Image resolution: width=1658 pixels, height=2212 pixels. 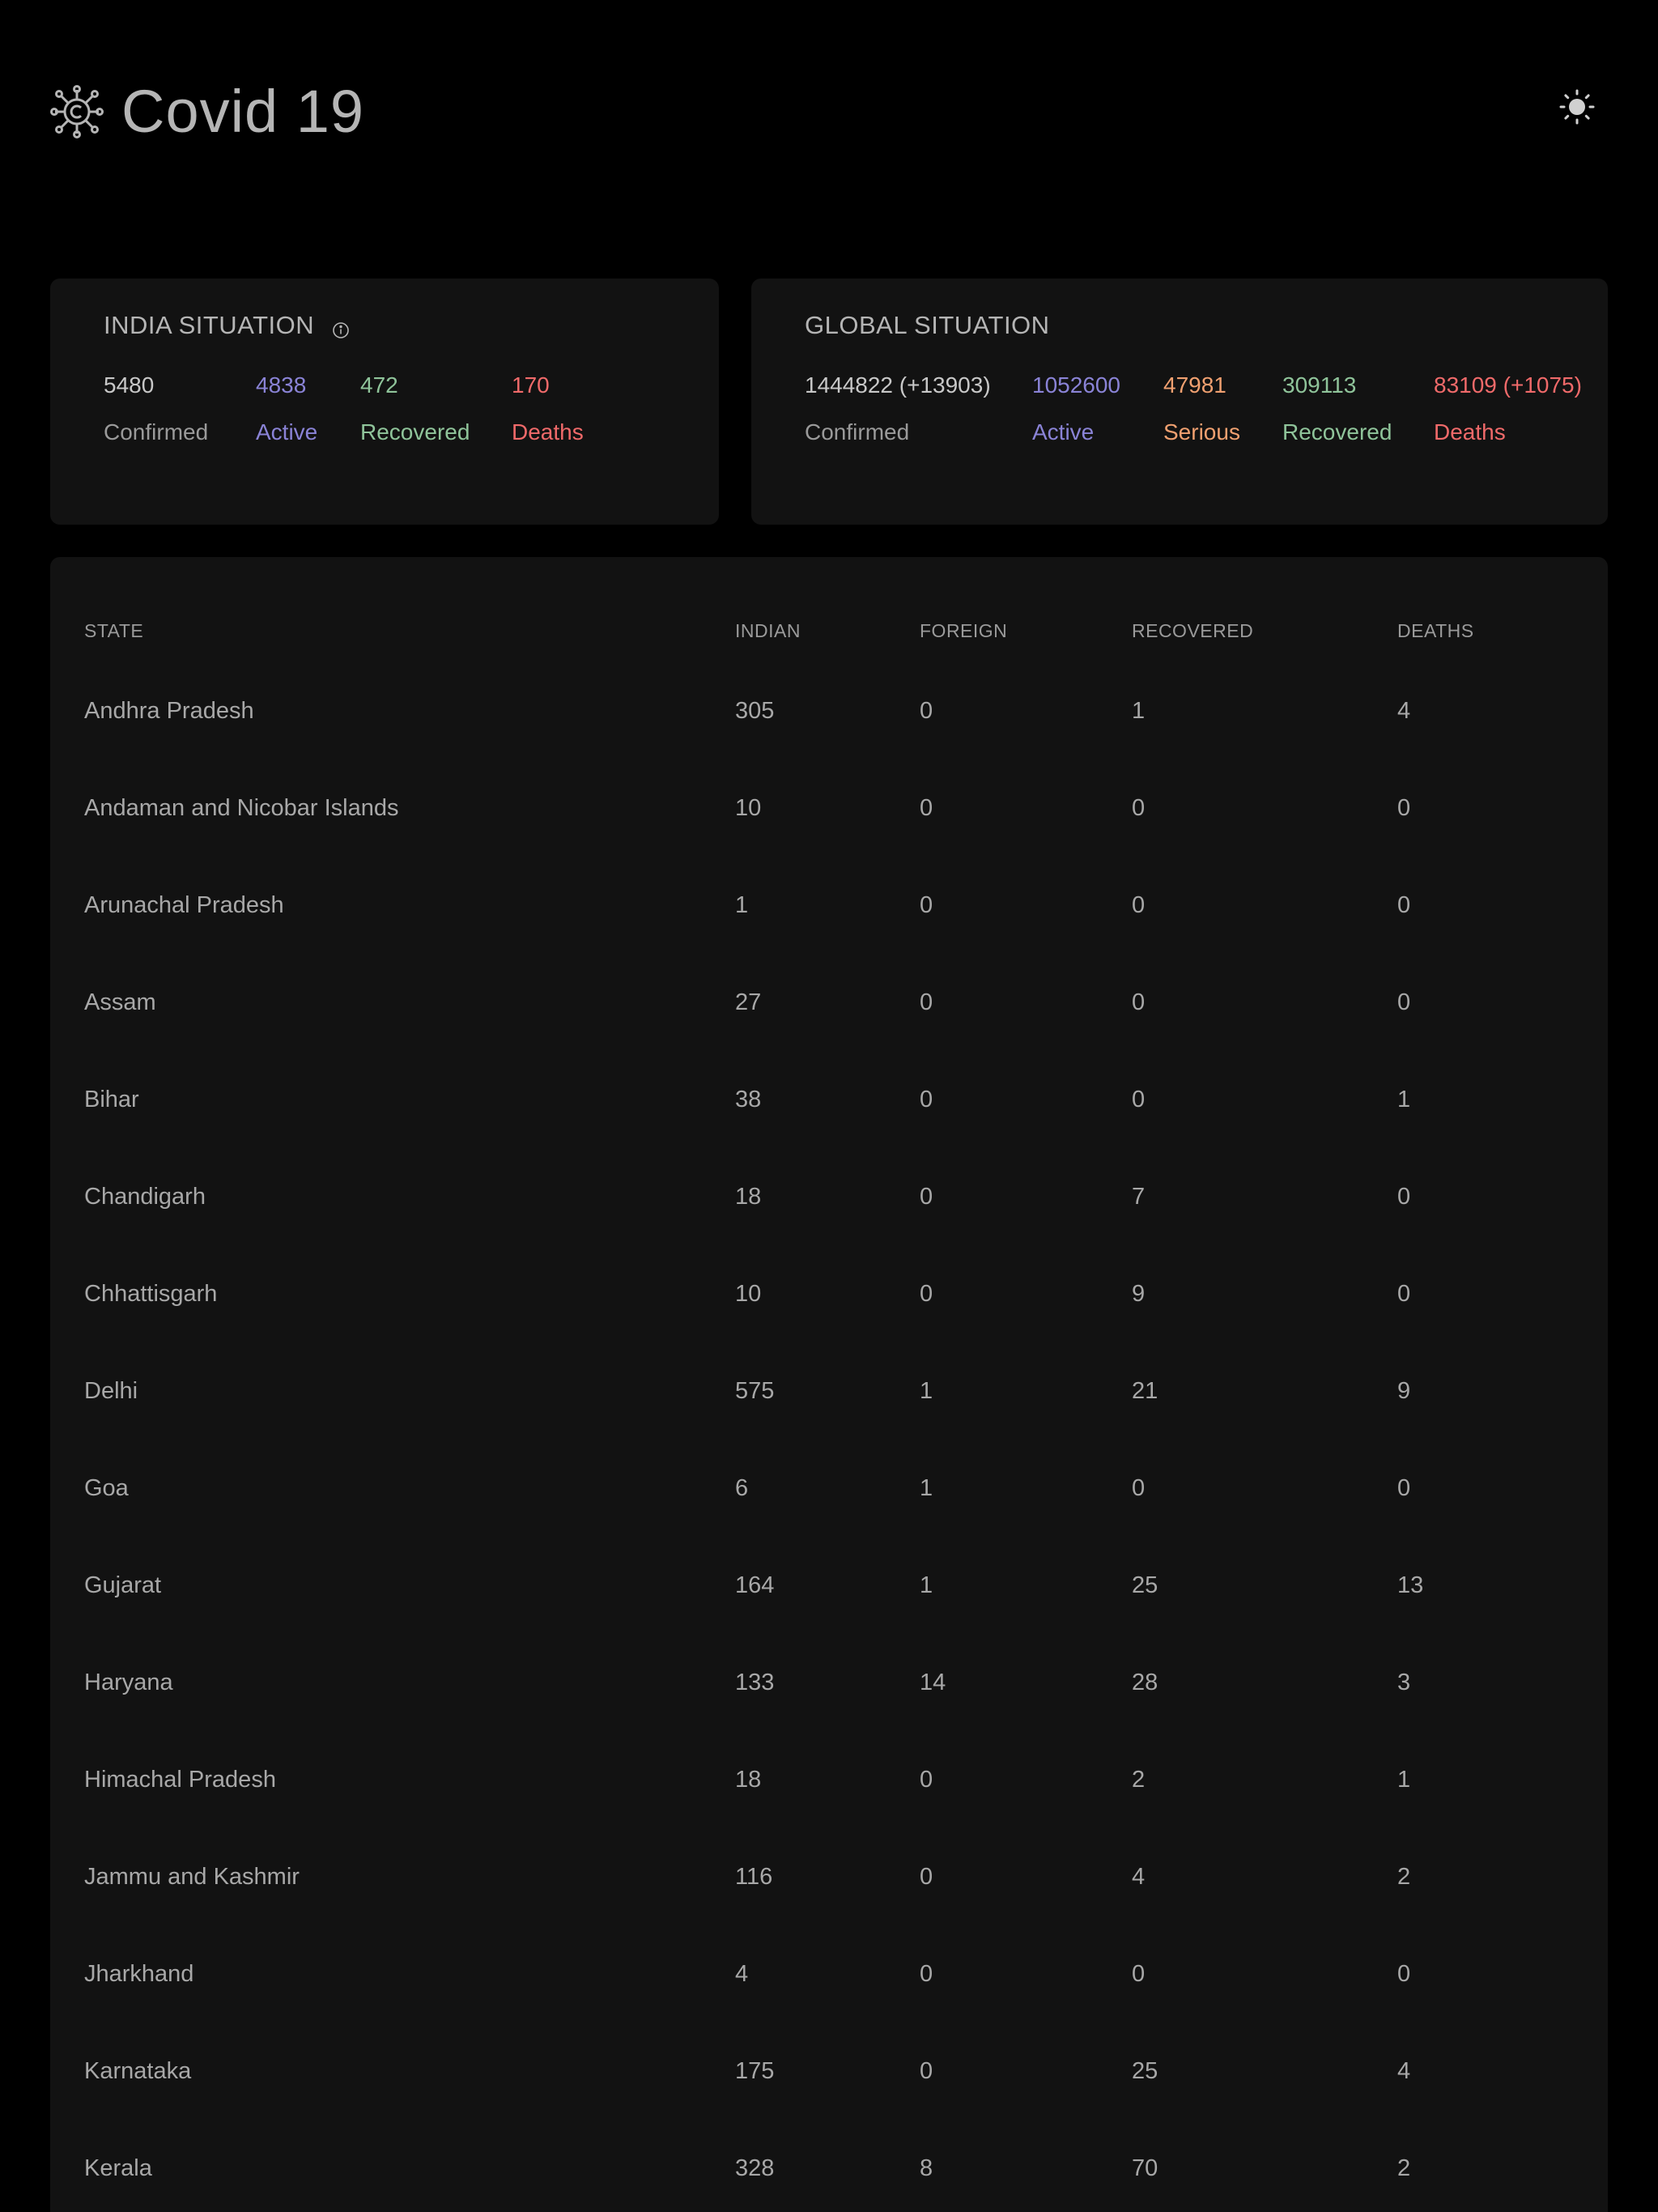 I want to click on cell-indian: 18, so click(x=748, y=1197).